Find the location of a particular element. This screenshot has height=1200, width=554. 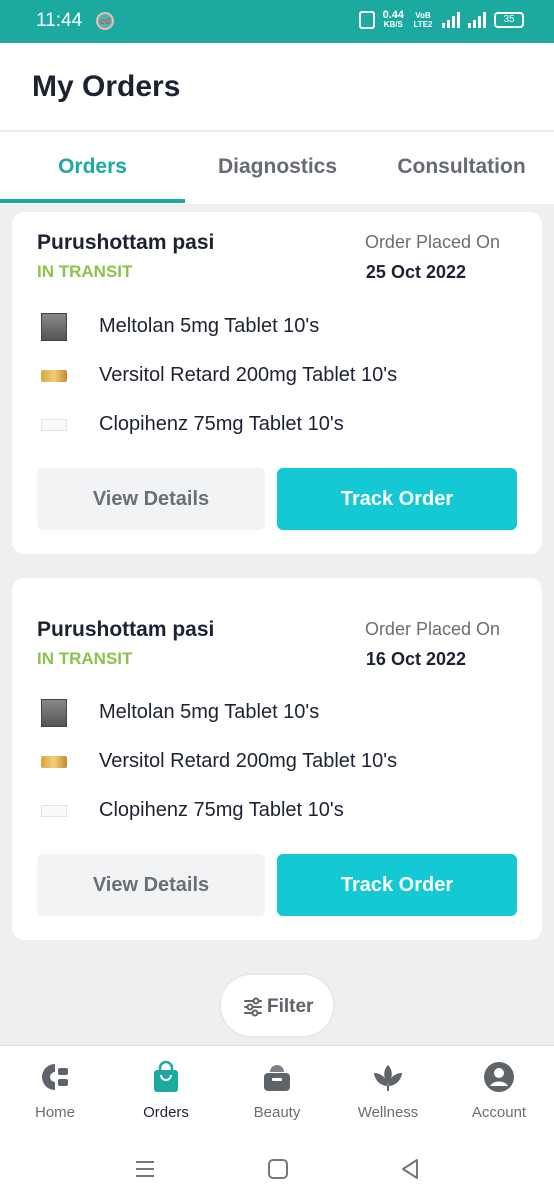

vibrate-icon is located at coordinates (366, 20).